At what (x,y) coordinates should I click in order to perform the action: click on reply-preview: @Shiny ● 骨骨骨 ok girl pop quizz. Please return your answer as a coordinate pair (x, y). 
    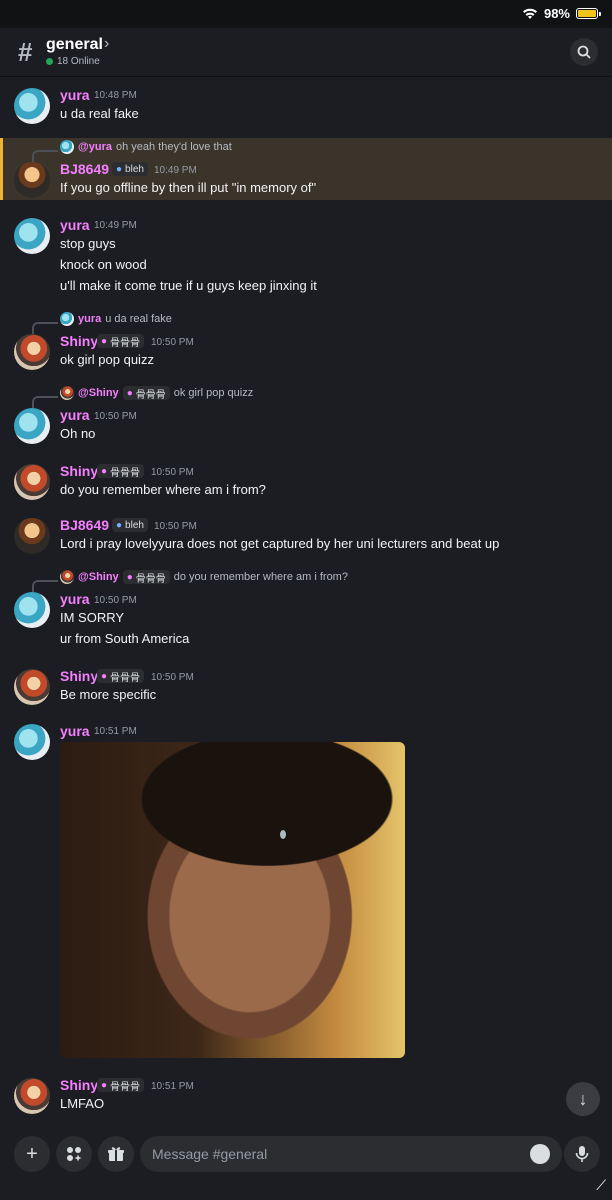
    Looking at the image, I should click on (157, 393).